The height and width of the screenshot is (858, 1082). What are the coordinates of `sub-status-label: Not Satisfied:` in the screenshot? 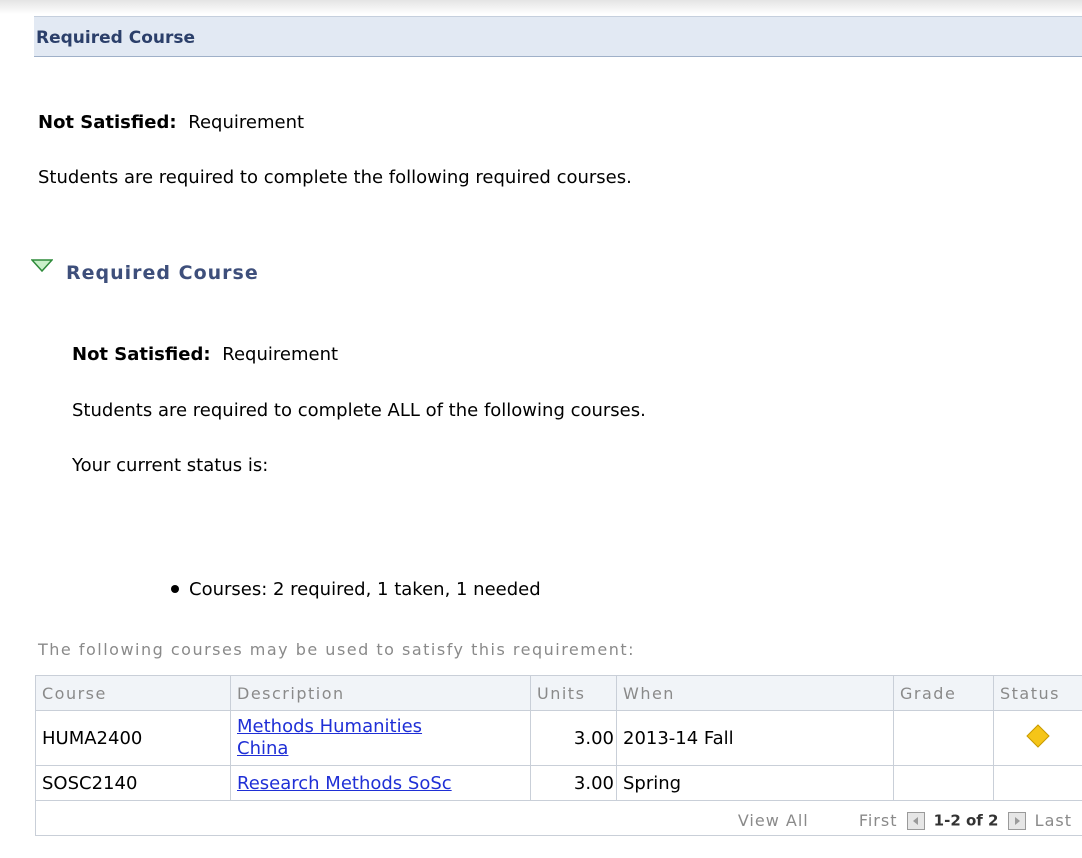 It's located at (141, 354).